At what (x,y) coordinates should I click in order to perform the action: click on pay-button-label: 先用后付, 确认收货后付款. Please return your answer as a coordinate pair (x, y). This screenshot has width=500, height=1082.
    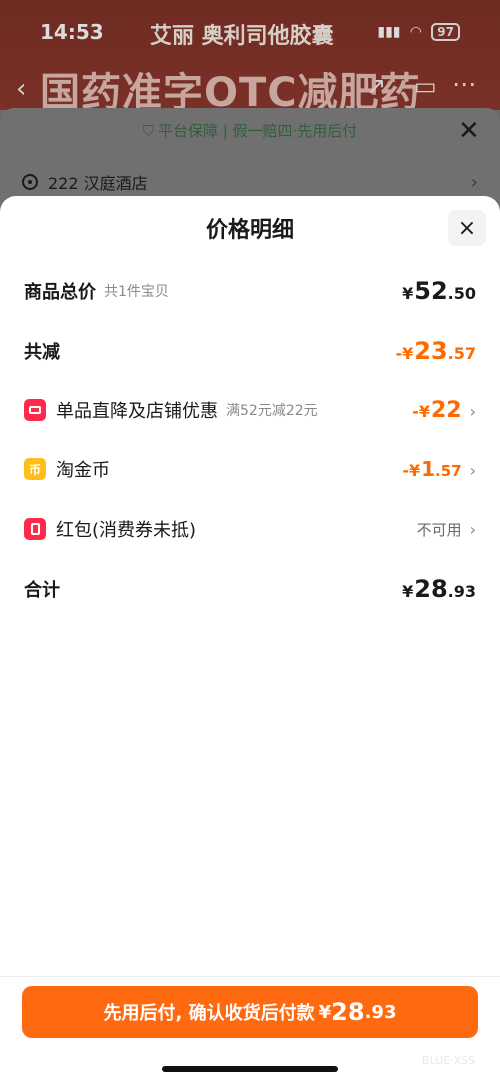
    Looking at the image, I should click on (209, 1013).